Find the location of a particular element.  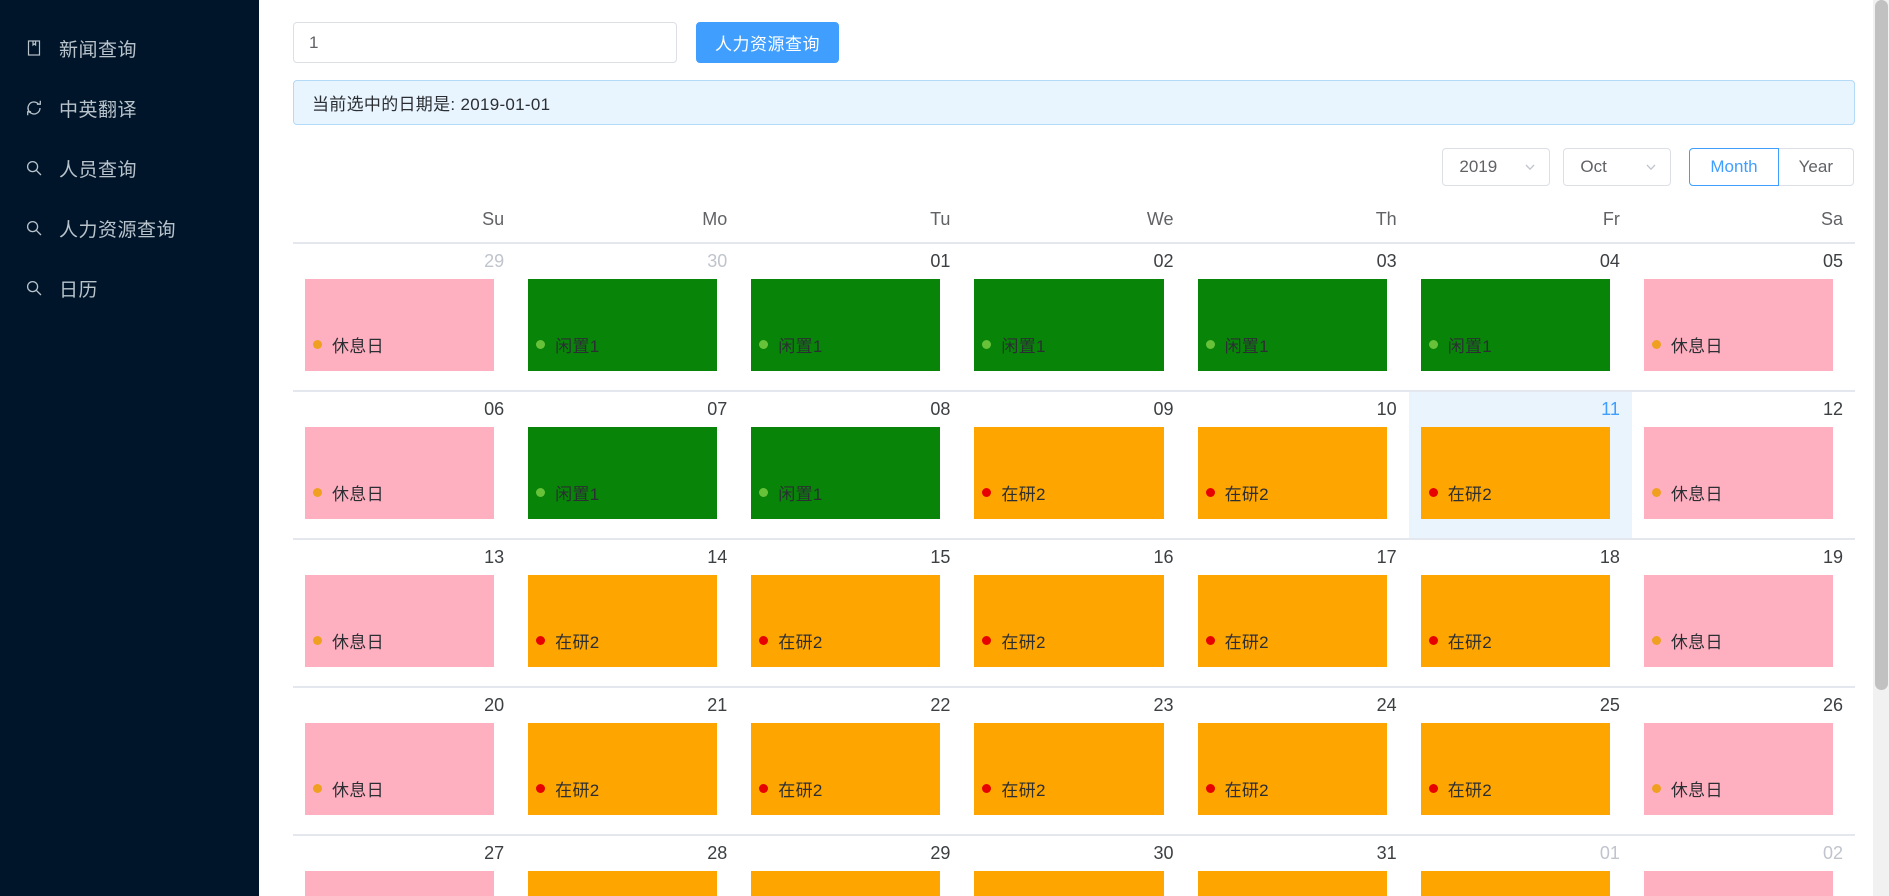

page-scrollbar is located at coordinates (1881, 448).